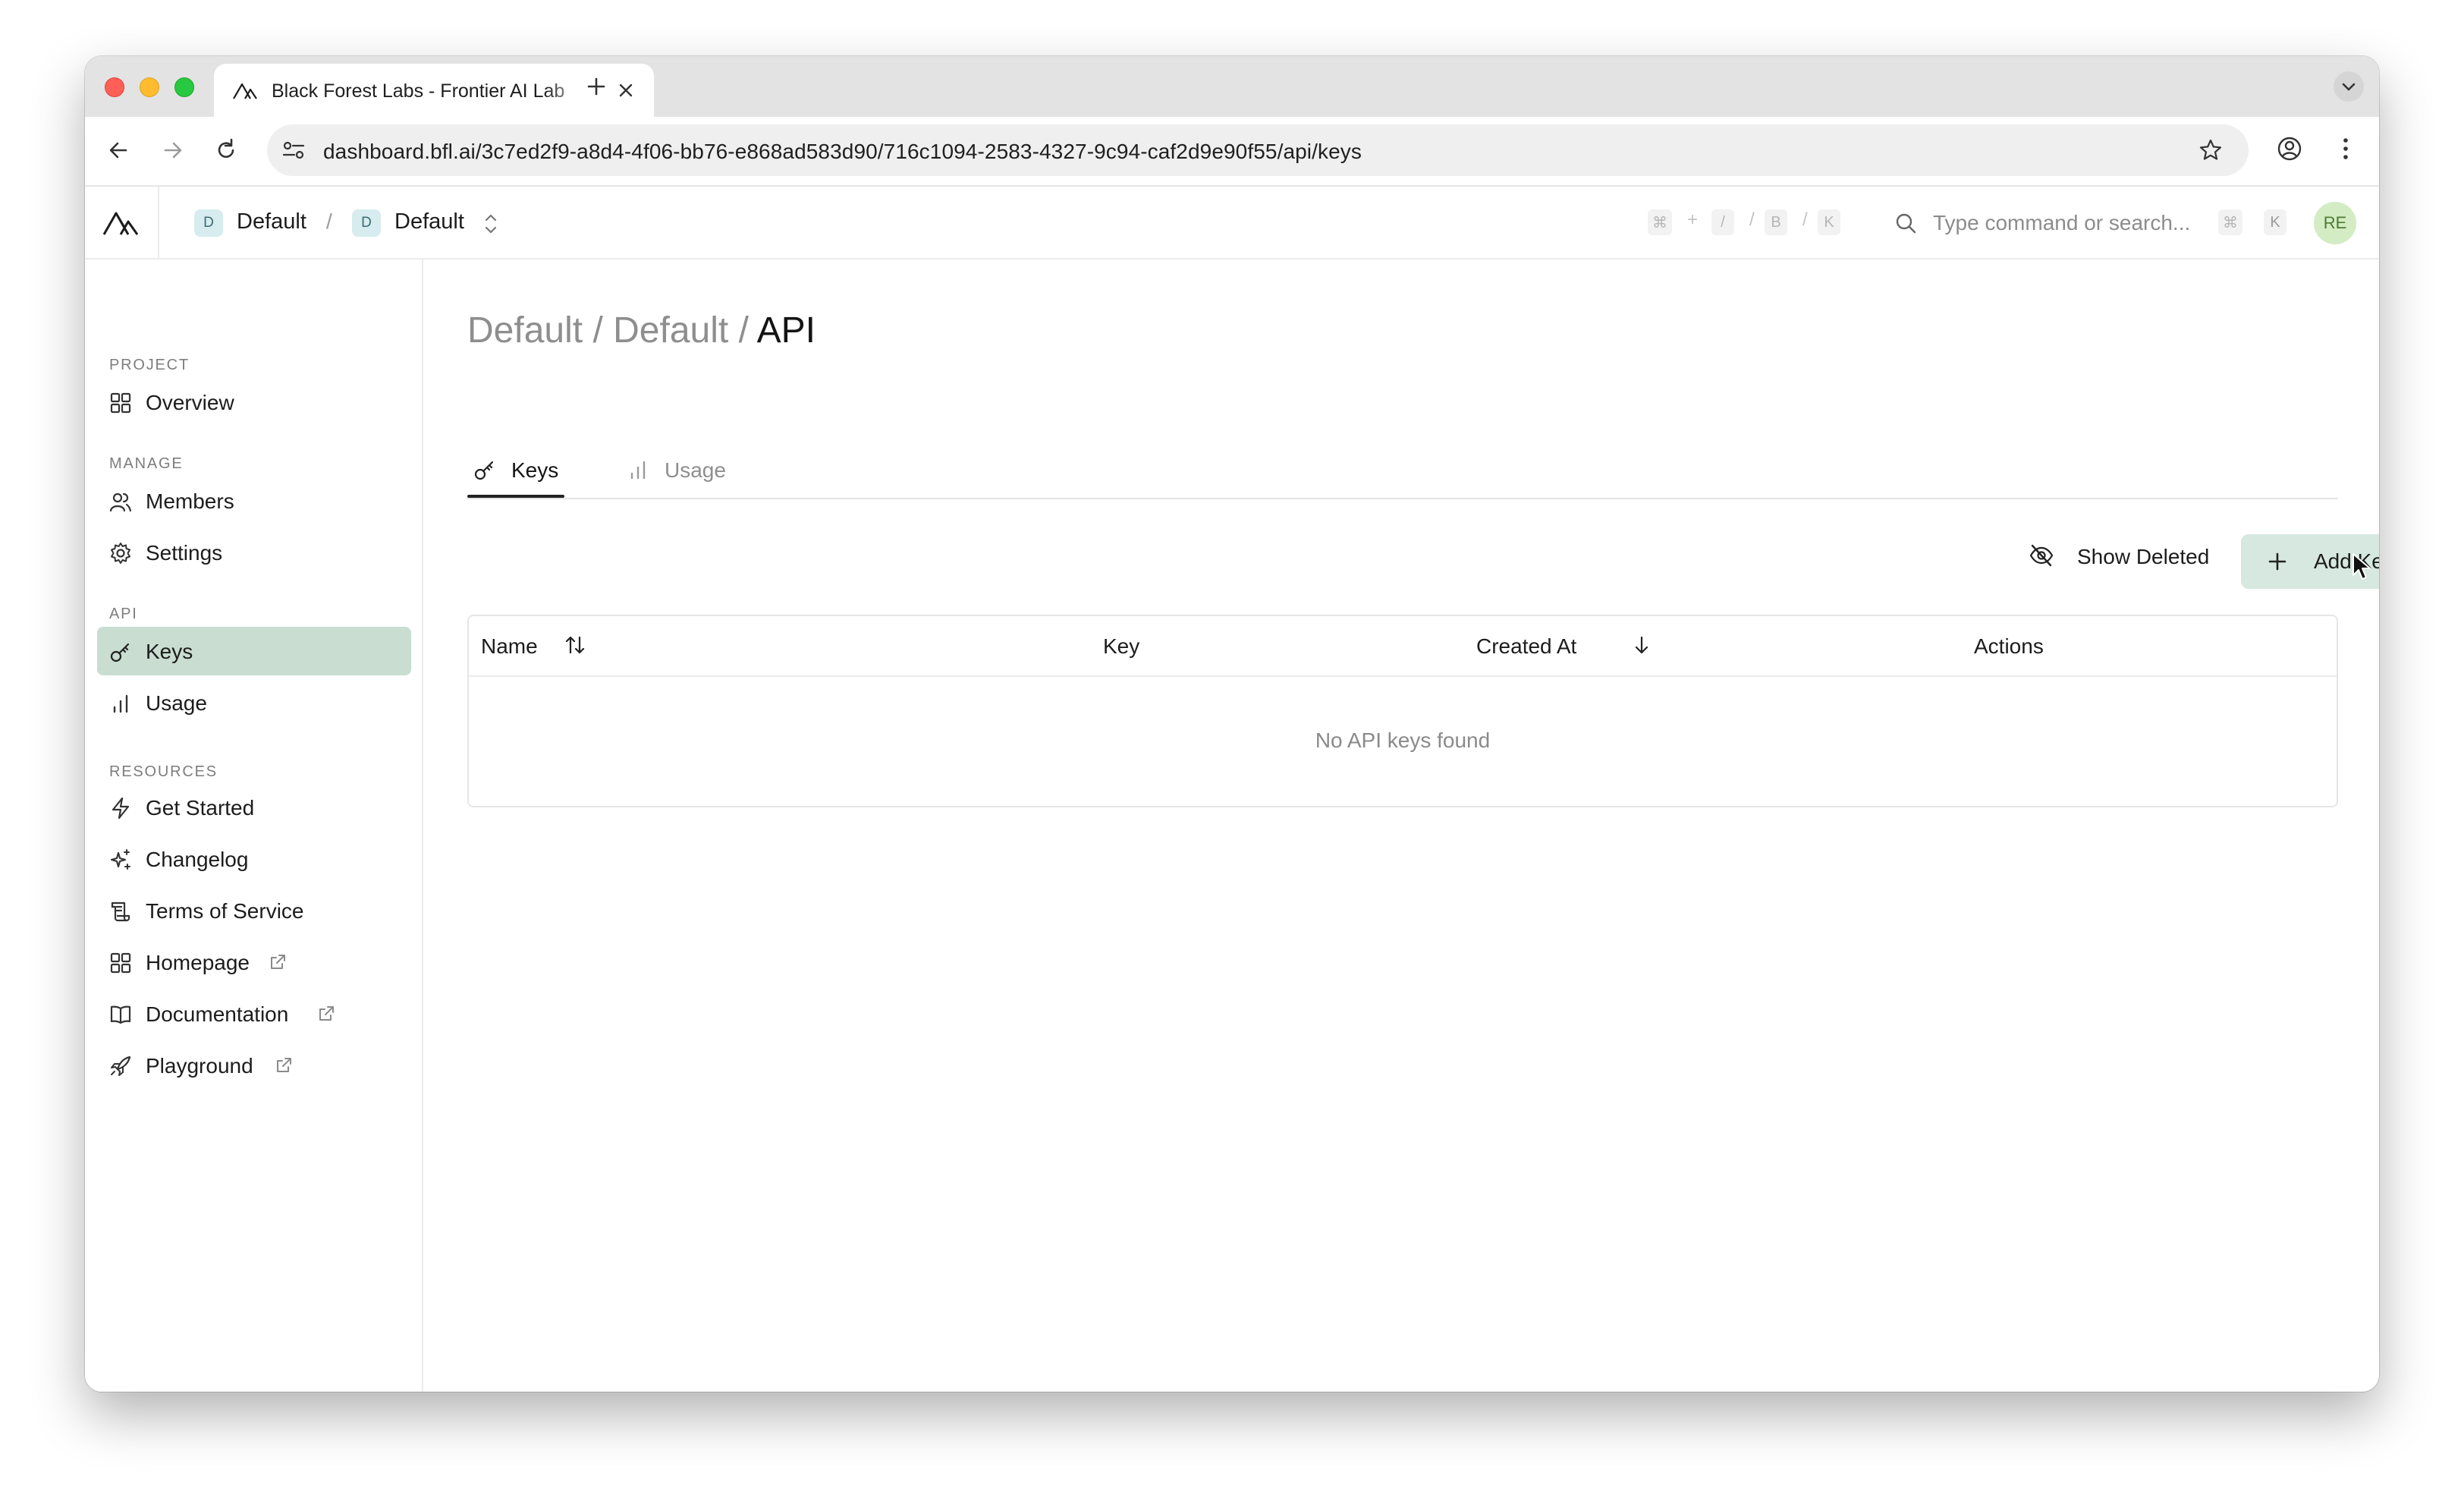 The width and height of the screenshot is (2464, 1504). What do you see at coordinates (198, 962) in the screenshot?
I see `sidebar-item-label: Homepage` at bounding box center [198, 962].